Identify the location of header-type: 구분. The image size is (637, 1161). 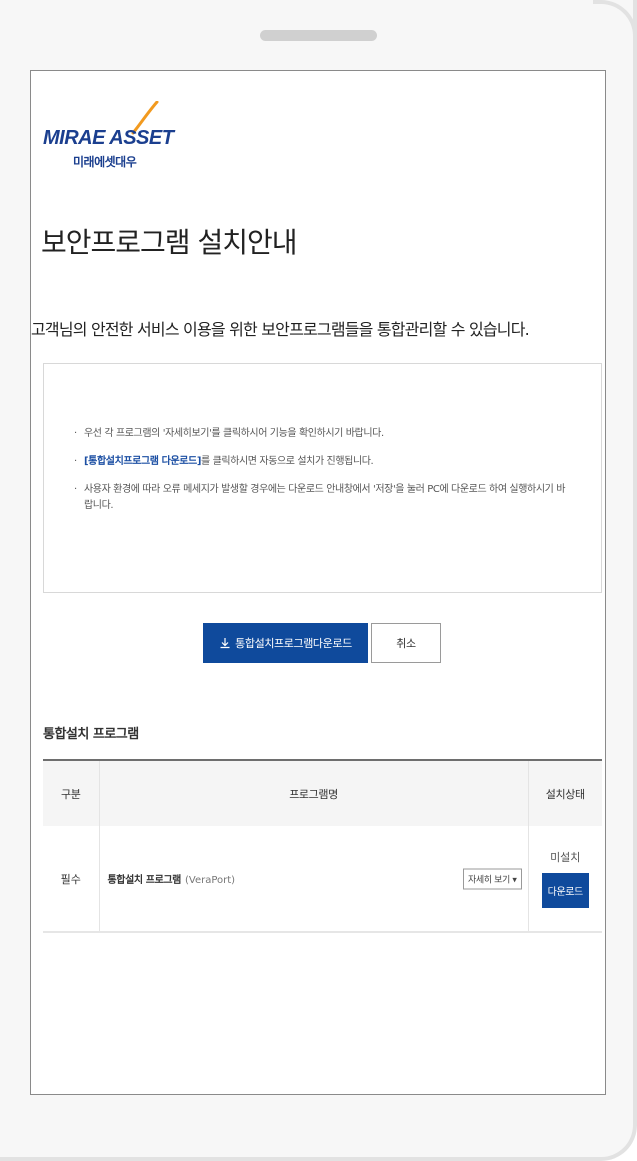
(71, 793).